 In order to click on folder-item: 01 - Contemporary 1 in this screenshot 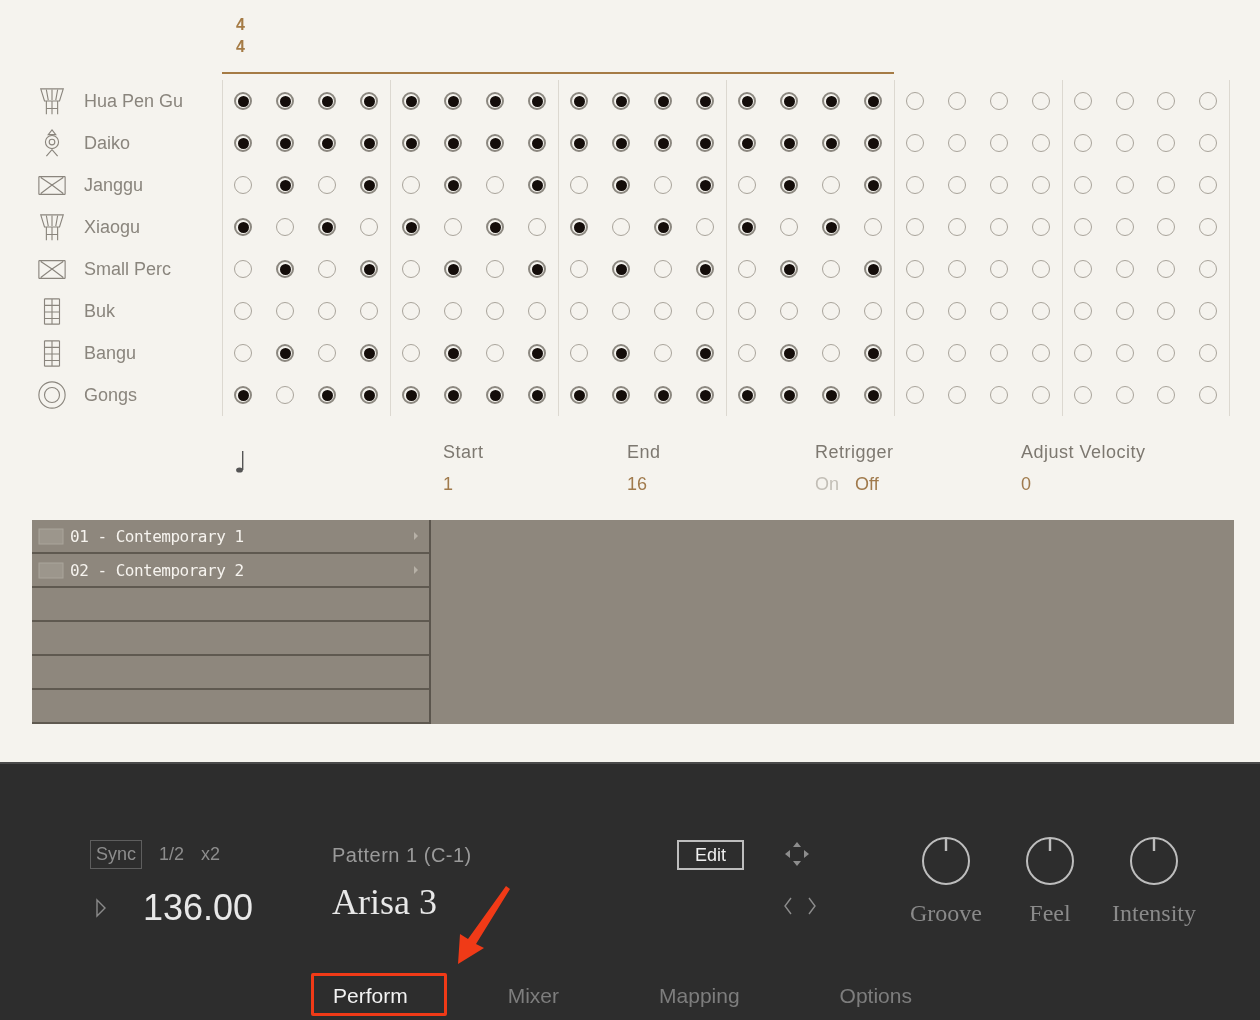, I will do `click(230, 536)`.